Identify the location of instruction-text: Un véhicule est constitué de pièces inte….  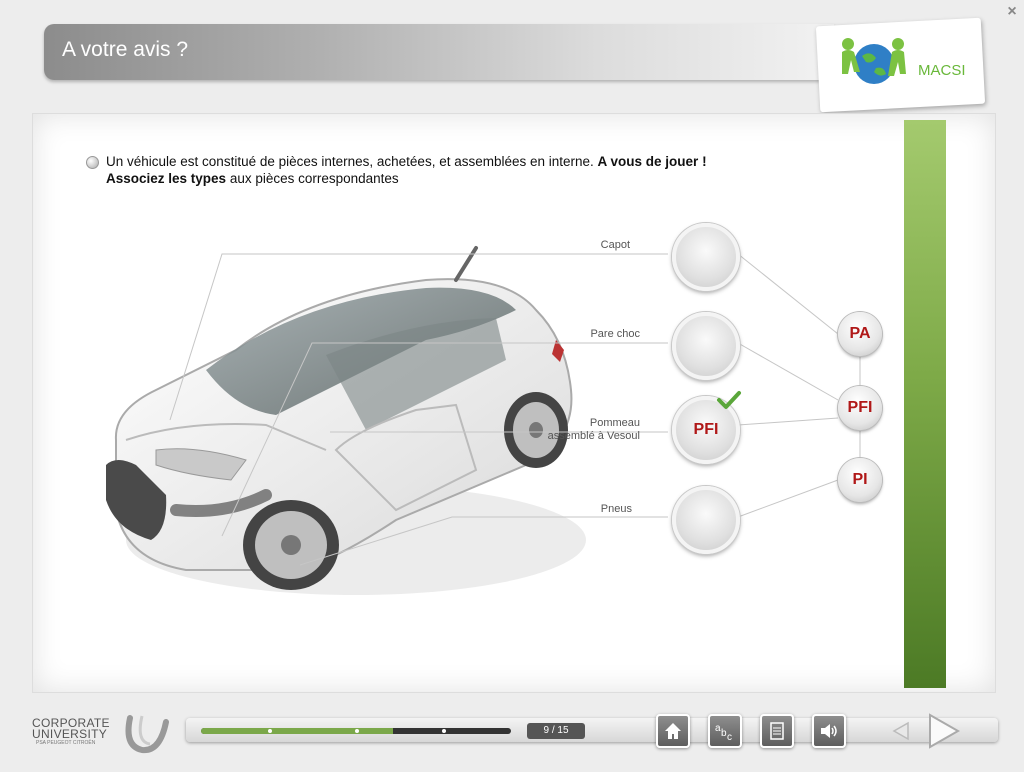
(456, 170).